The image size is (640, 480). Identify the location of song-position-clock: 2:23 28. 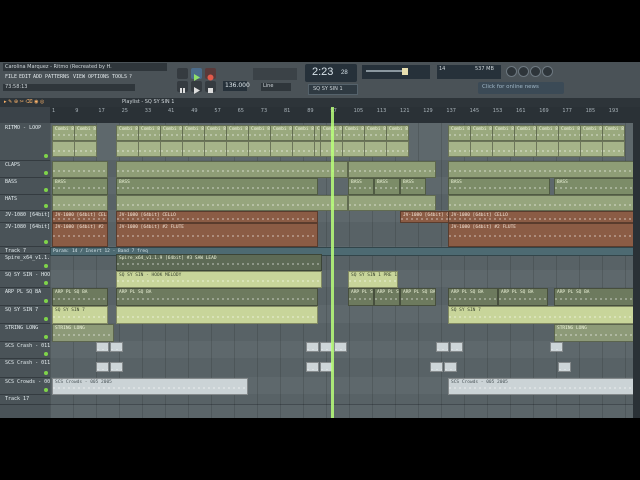
(331, 73).